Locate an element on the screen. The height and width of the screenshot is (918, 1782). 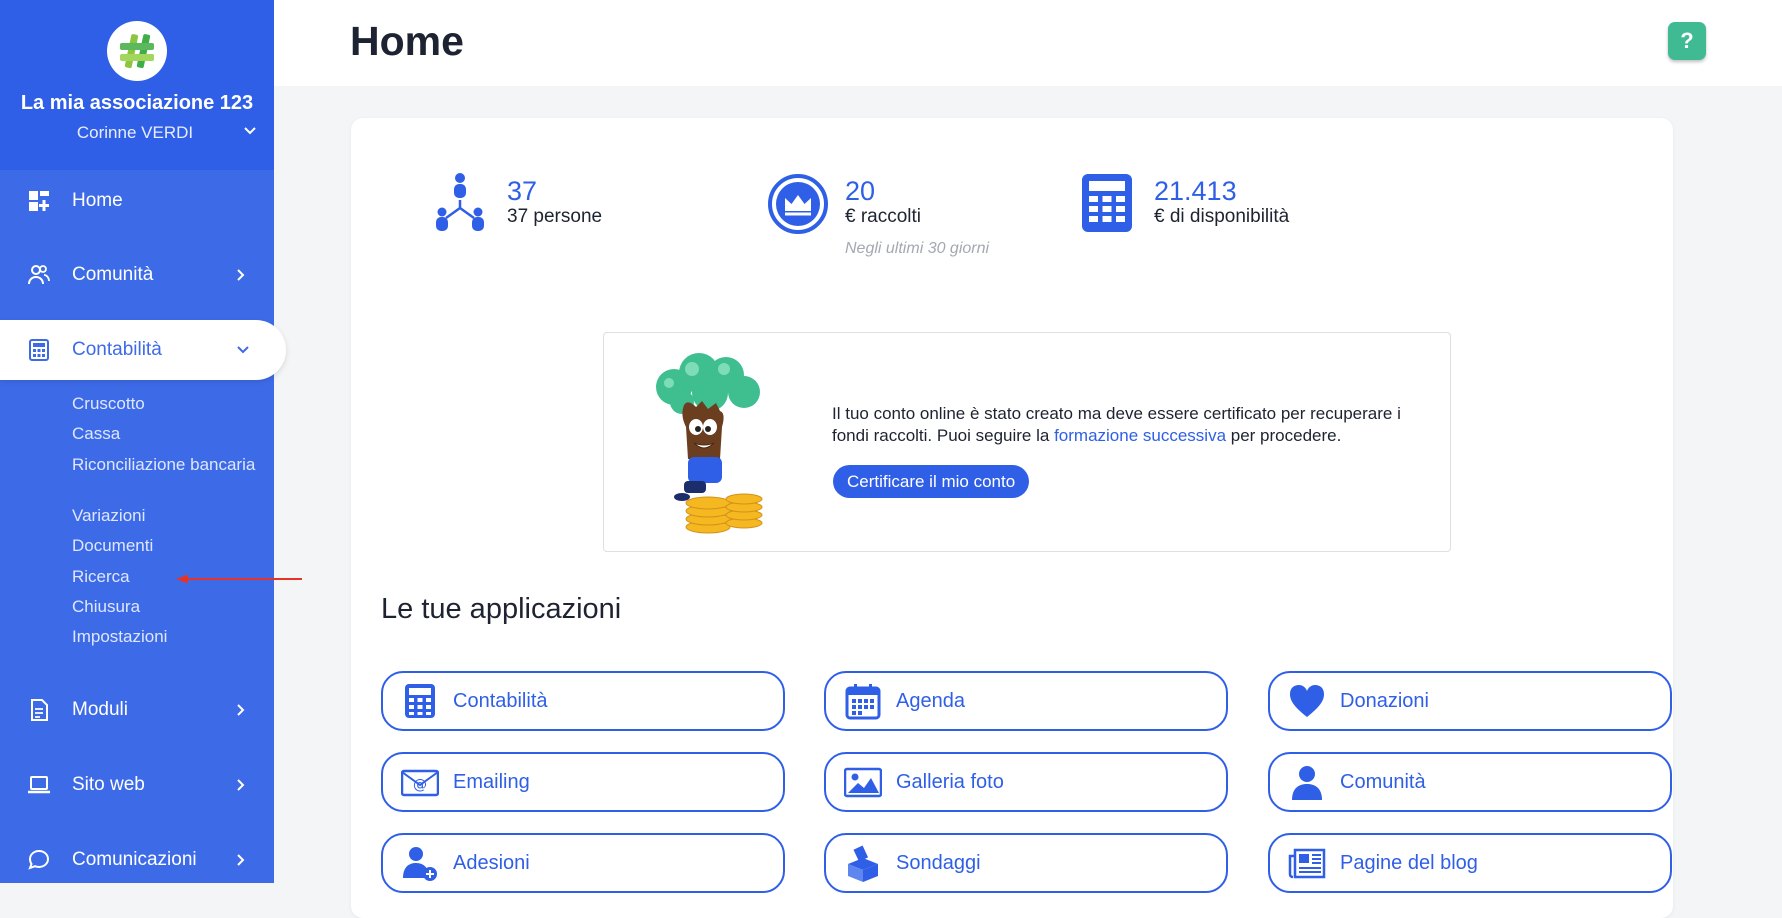
image-icon is located at coordinates (863, 782).